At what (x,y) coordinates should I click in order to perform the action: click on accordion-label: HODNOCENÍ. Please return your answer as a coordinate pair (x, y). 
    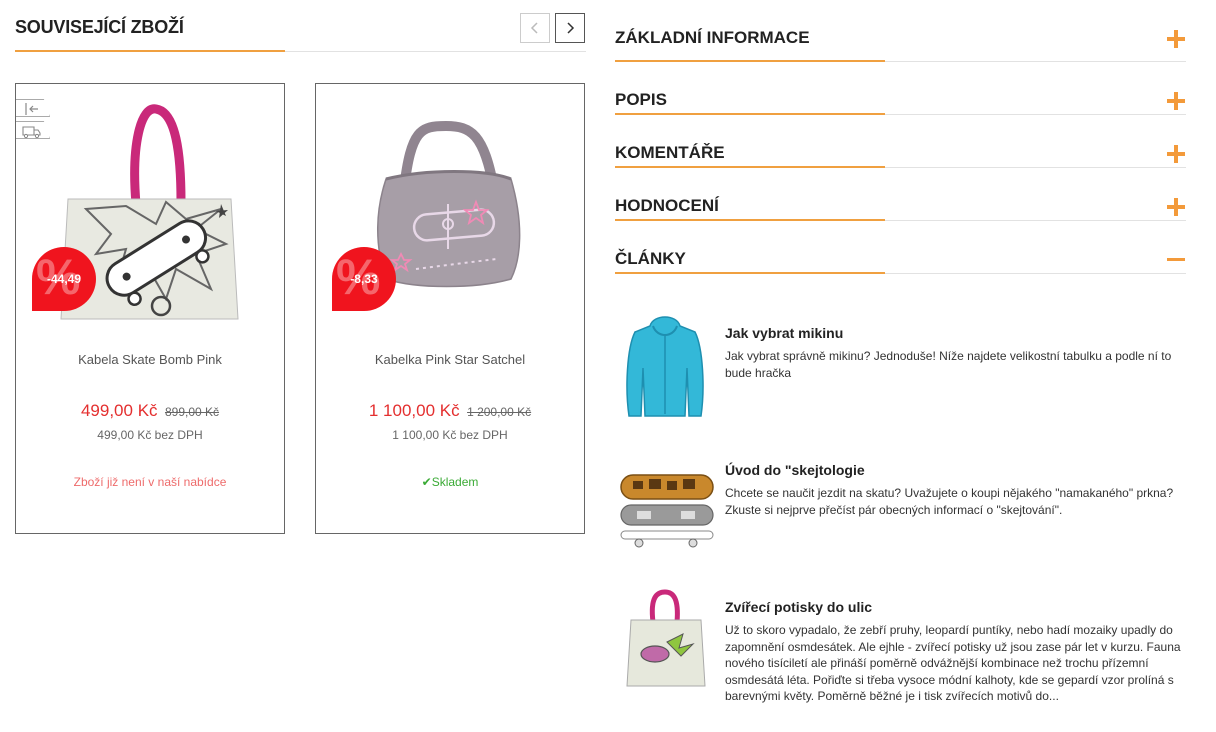
    Looking at the image, I should click on (667, 205).